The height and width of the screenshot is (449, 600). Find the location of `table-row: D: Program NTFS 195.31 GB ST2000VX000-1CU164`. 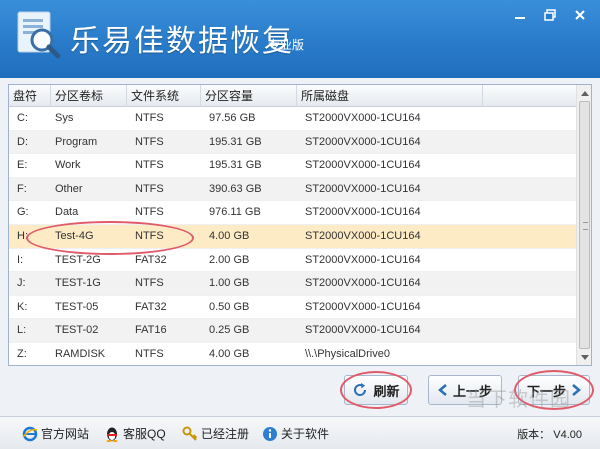

table-row: D: Program NTFS 195.31 GB ST2000VX000-1CU164 is located at coordinates (293, 142).